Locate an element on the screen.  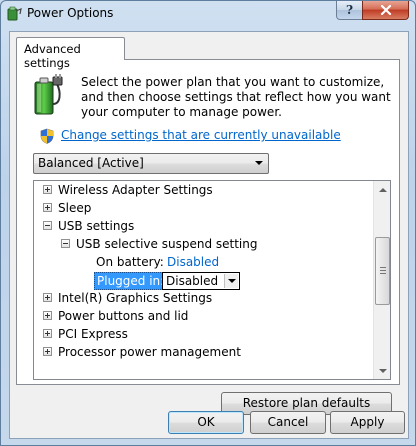
tree-item-label: Sleep is located at coordinates (75, 208).